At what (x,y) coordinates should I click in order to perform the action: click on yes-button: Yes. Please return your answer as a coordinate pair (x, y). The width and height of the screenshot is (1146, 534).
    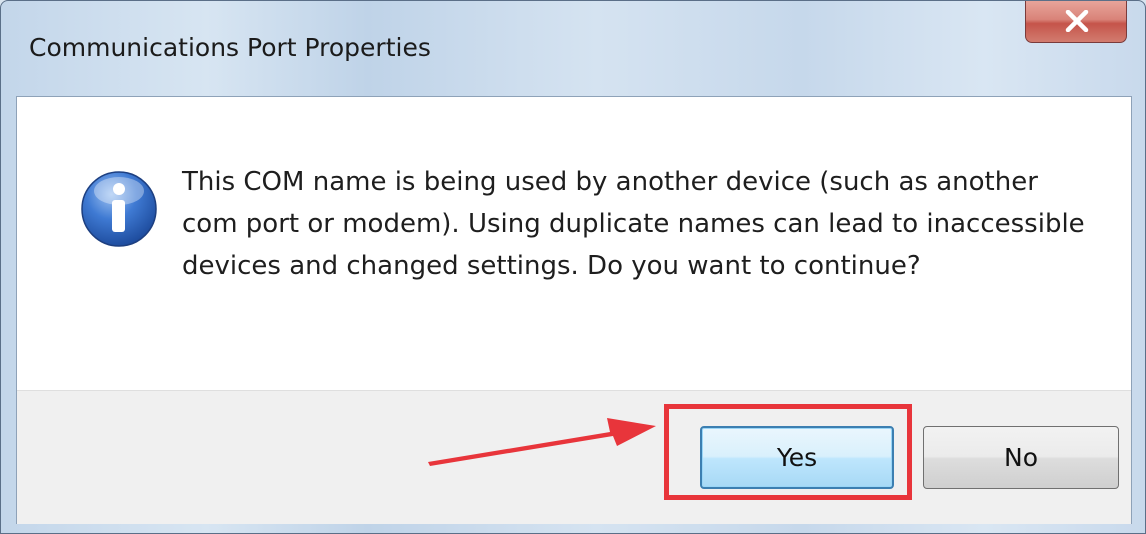
    Looking at the image, I should click on (797, 457).